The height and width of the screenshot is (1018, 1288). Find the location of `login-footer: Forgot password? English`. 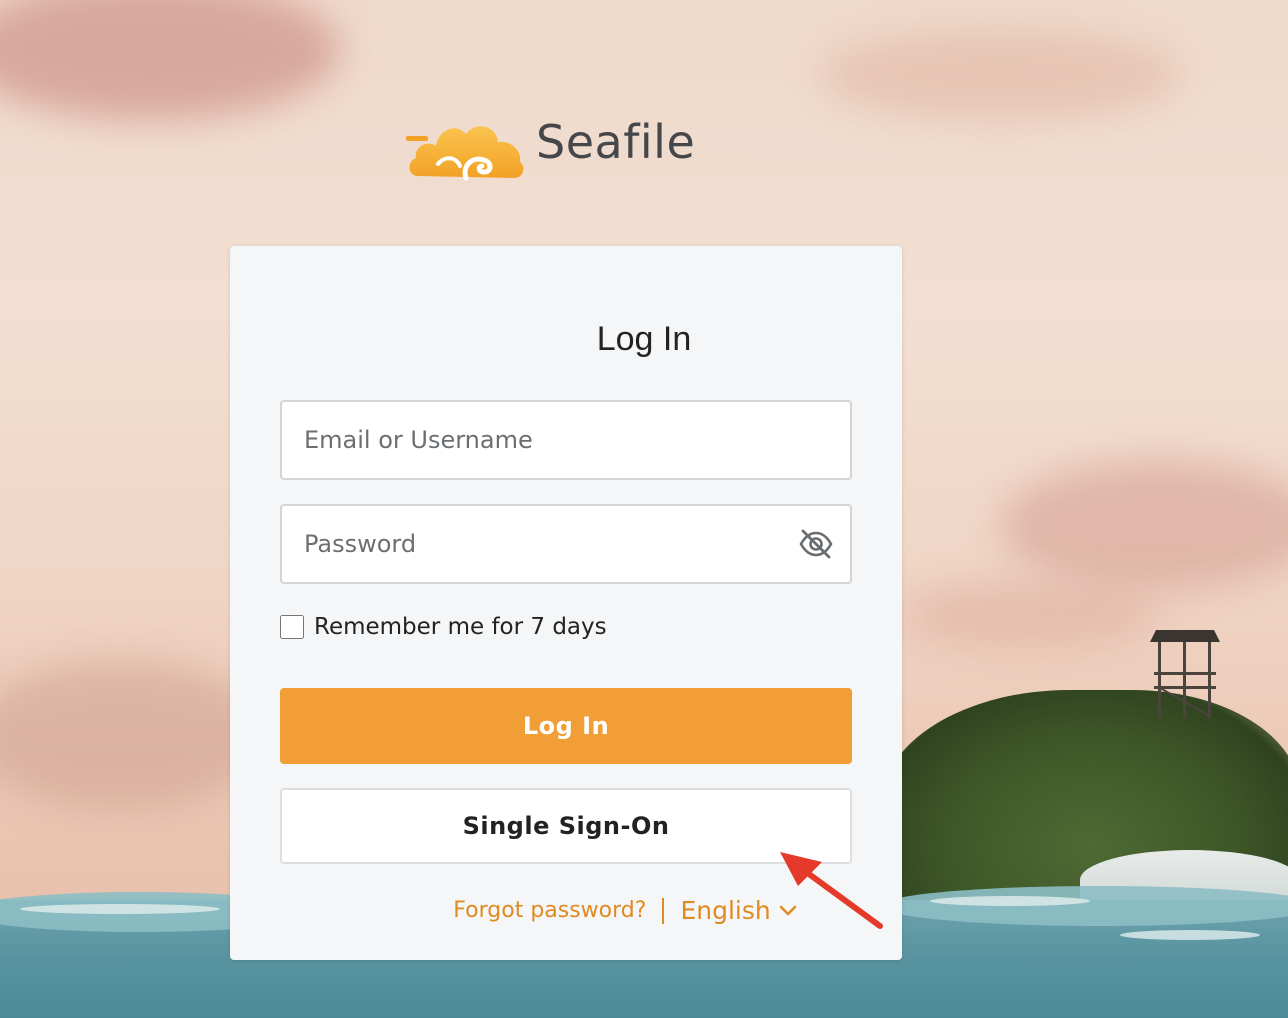

login-footer: Forgot password? English is located at coordinates (644, 910).